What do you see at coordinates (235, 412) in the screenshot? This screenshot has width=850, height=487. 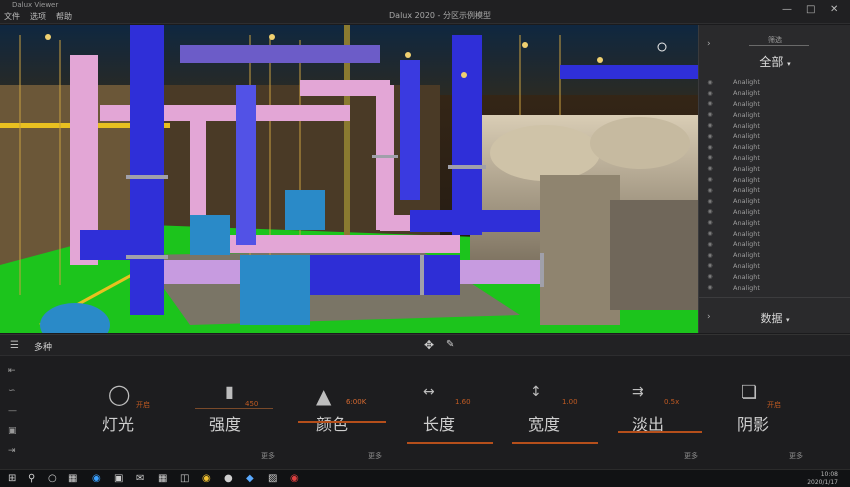 I see `control-intensity: ▮ 450 强度 更多` at bounding box center [235, 412].